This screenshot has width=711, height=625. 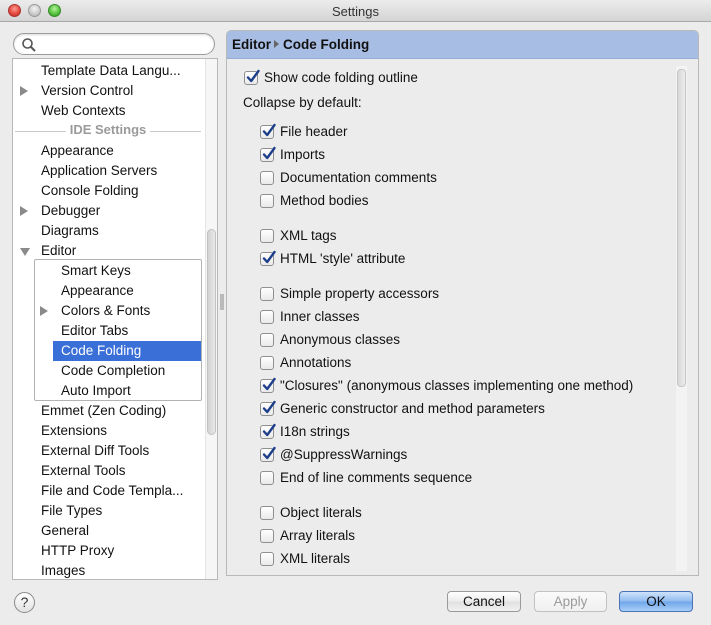 I want to click on option-label: Inner classes, so click(x=320, y=316).